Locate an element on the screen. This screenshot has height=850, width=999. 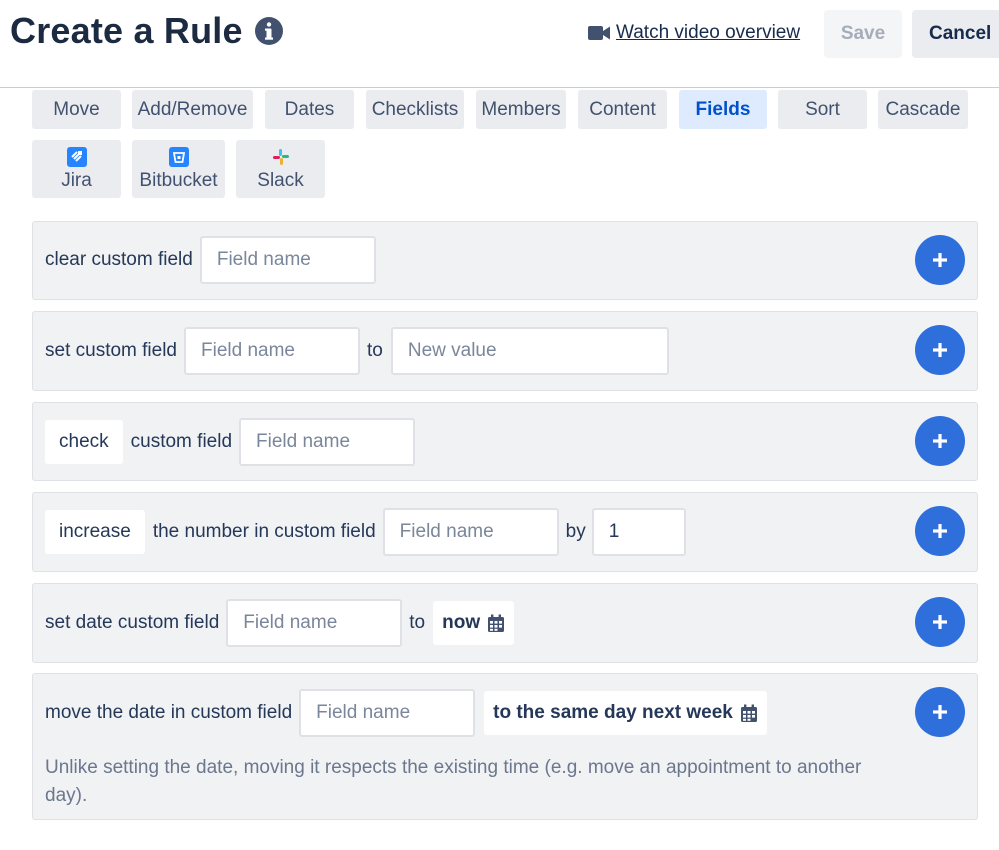
watch-video-link: Watch video overview is located at coordinates (694, 33).